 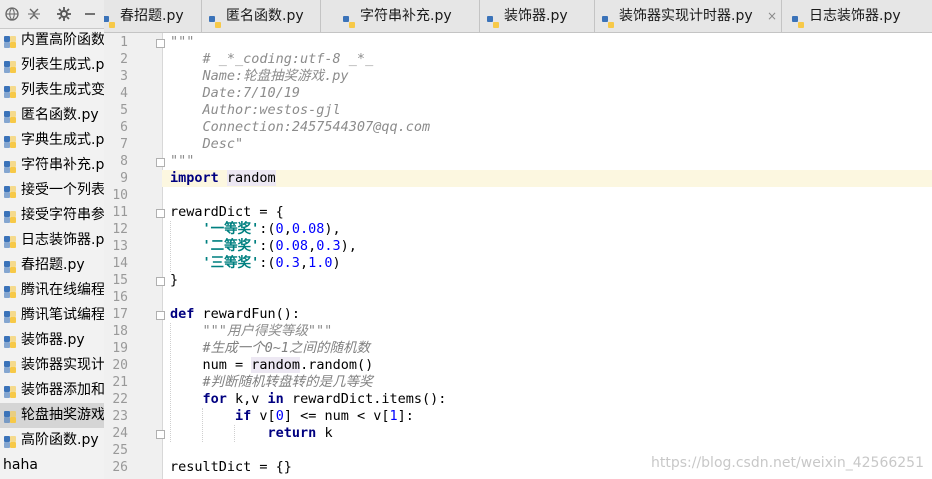 What do you see at coordinates (551, 331) in the screenshot?
I see `code-line: """用户得奖等级"""` at bounding box center [551, 331].